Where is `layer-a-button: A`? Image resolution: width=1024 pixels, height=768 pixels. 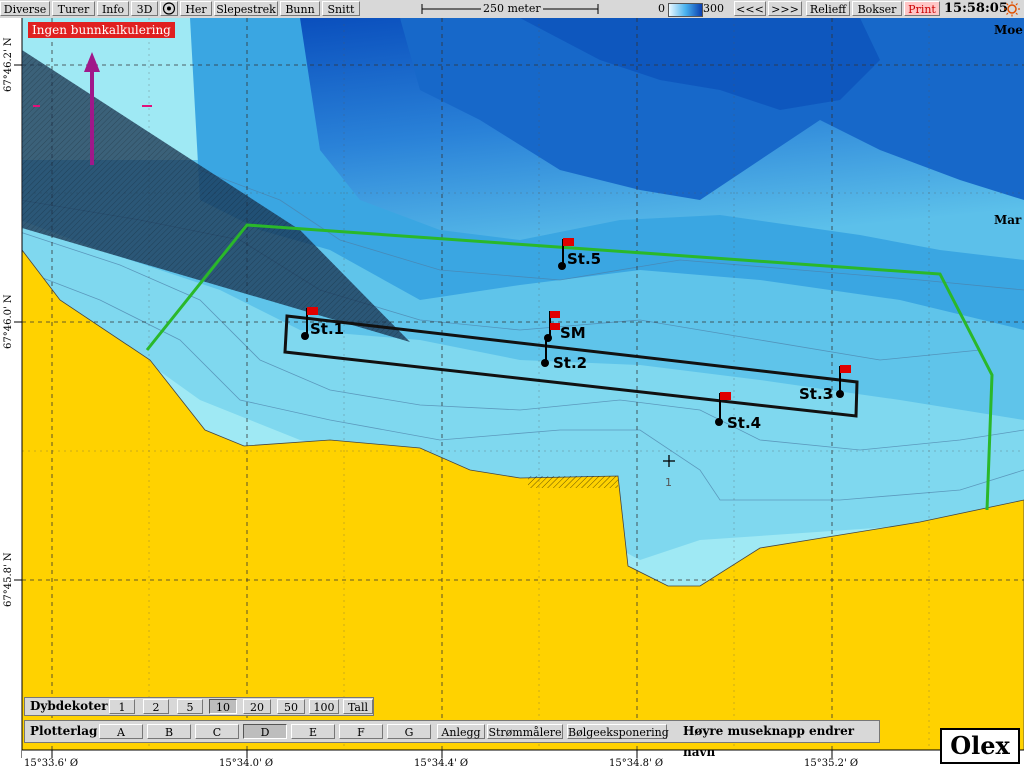 layer-a-button: A is located at coordinates (121, 731).